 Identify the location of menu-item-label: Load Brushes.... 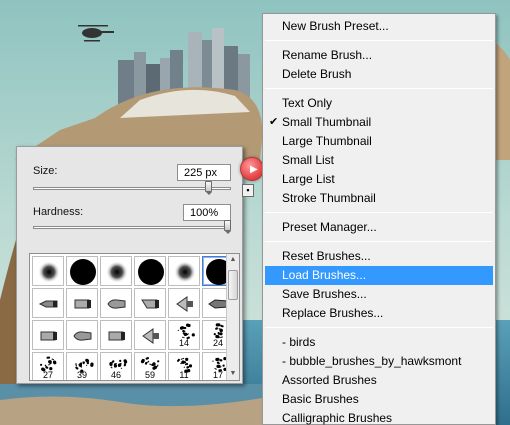
(324, 275).